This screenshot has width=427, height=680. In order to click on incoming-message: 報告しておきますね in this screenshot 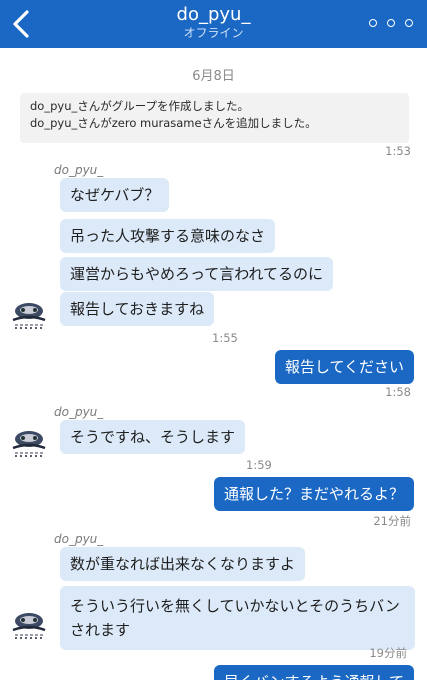, I will do `click(137, 309)`.